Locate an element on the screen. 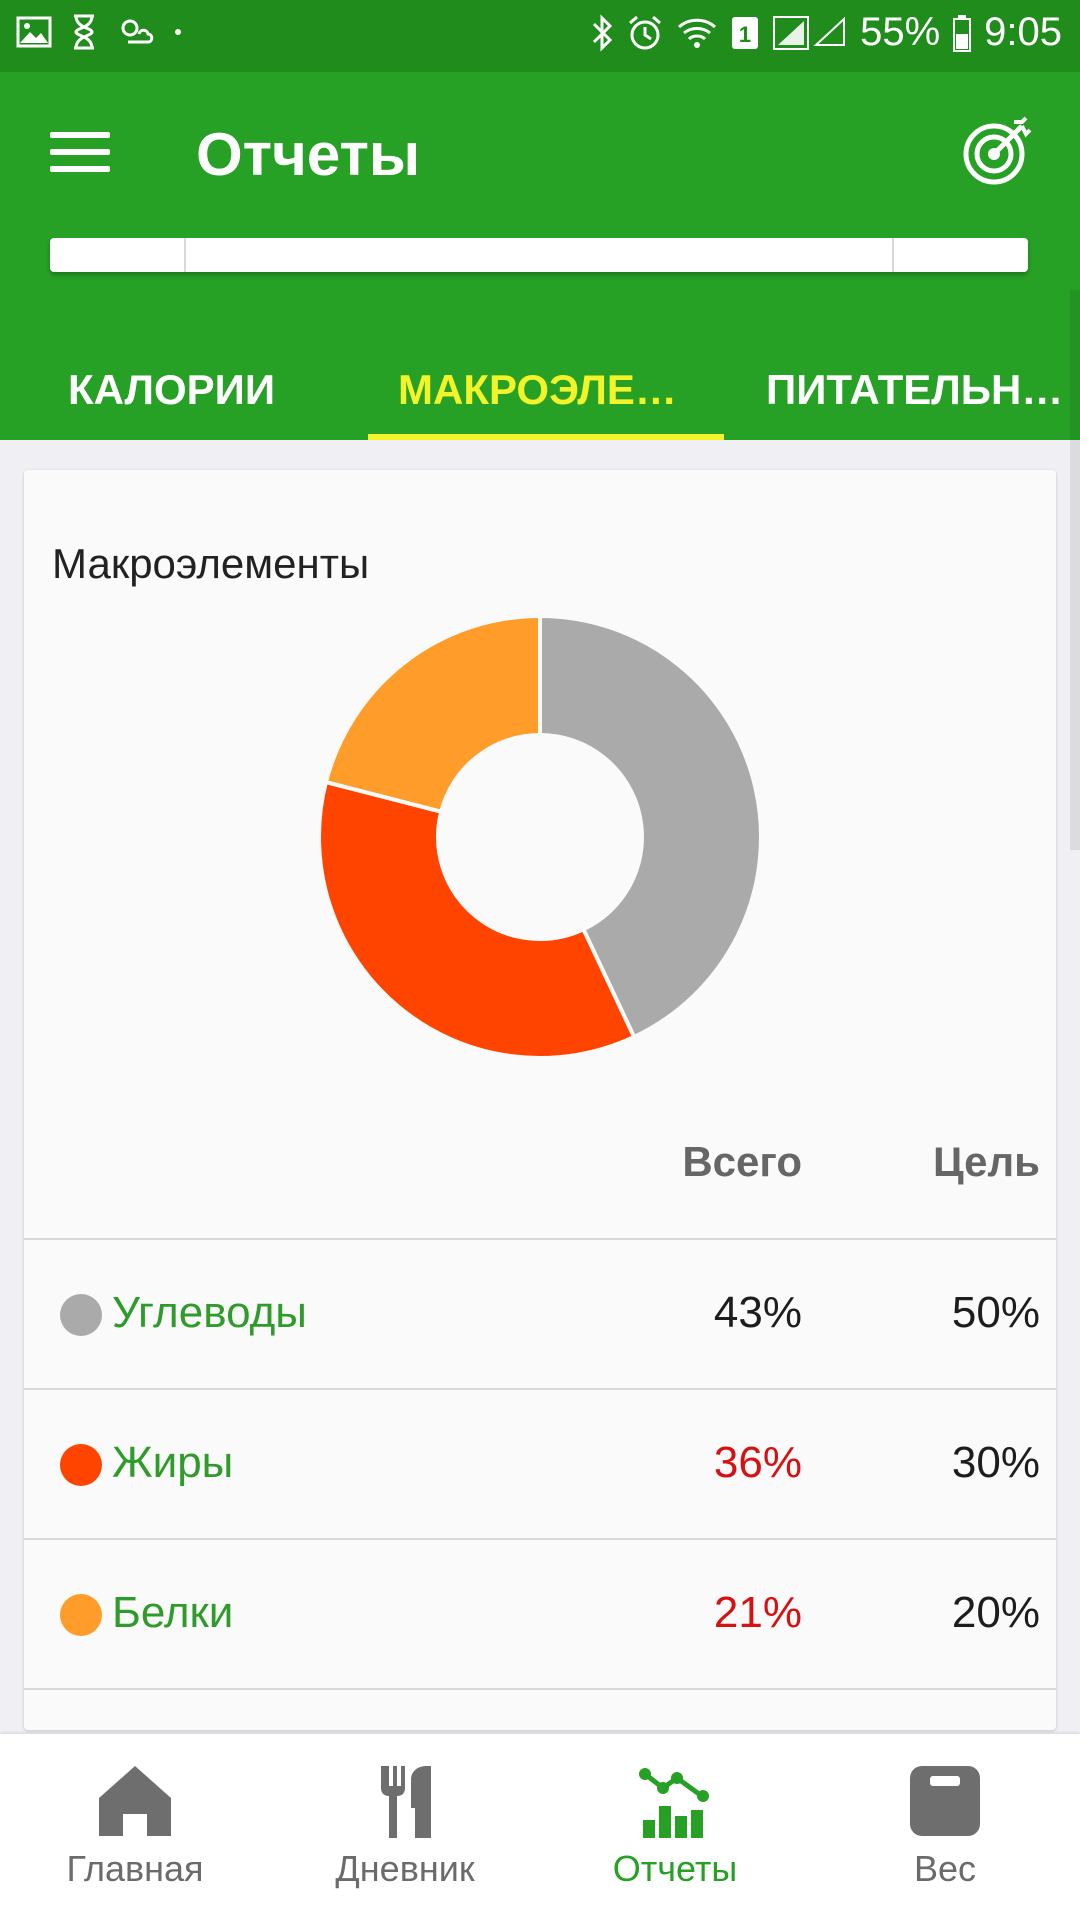 The height and width of the screenshot is (1920, 1080). hamburger-menu-icon is located at coordinates (80, 157).